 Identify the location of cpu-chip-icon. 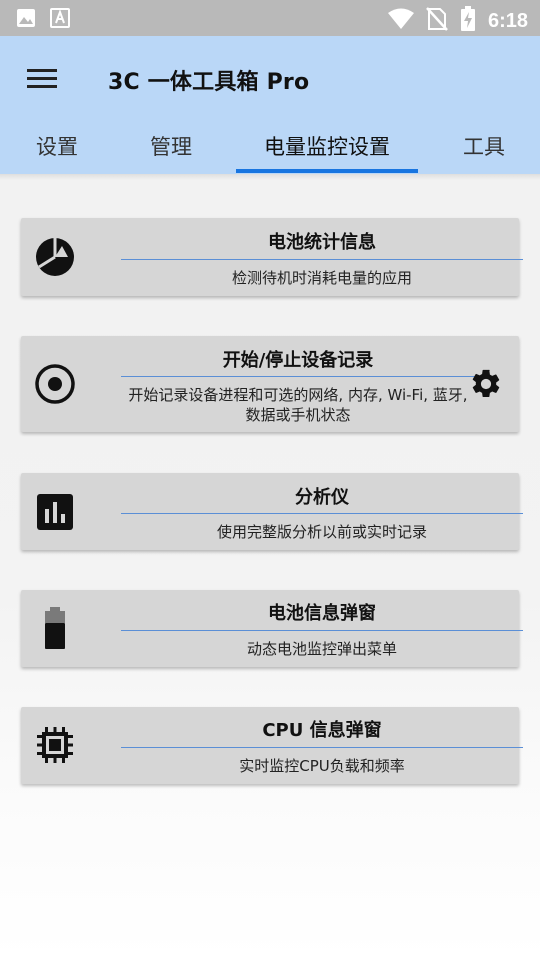
(55, 745).